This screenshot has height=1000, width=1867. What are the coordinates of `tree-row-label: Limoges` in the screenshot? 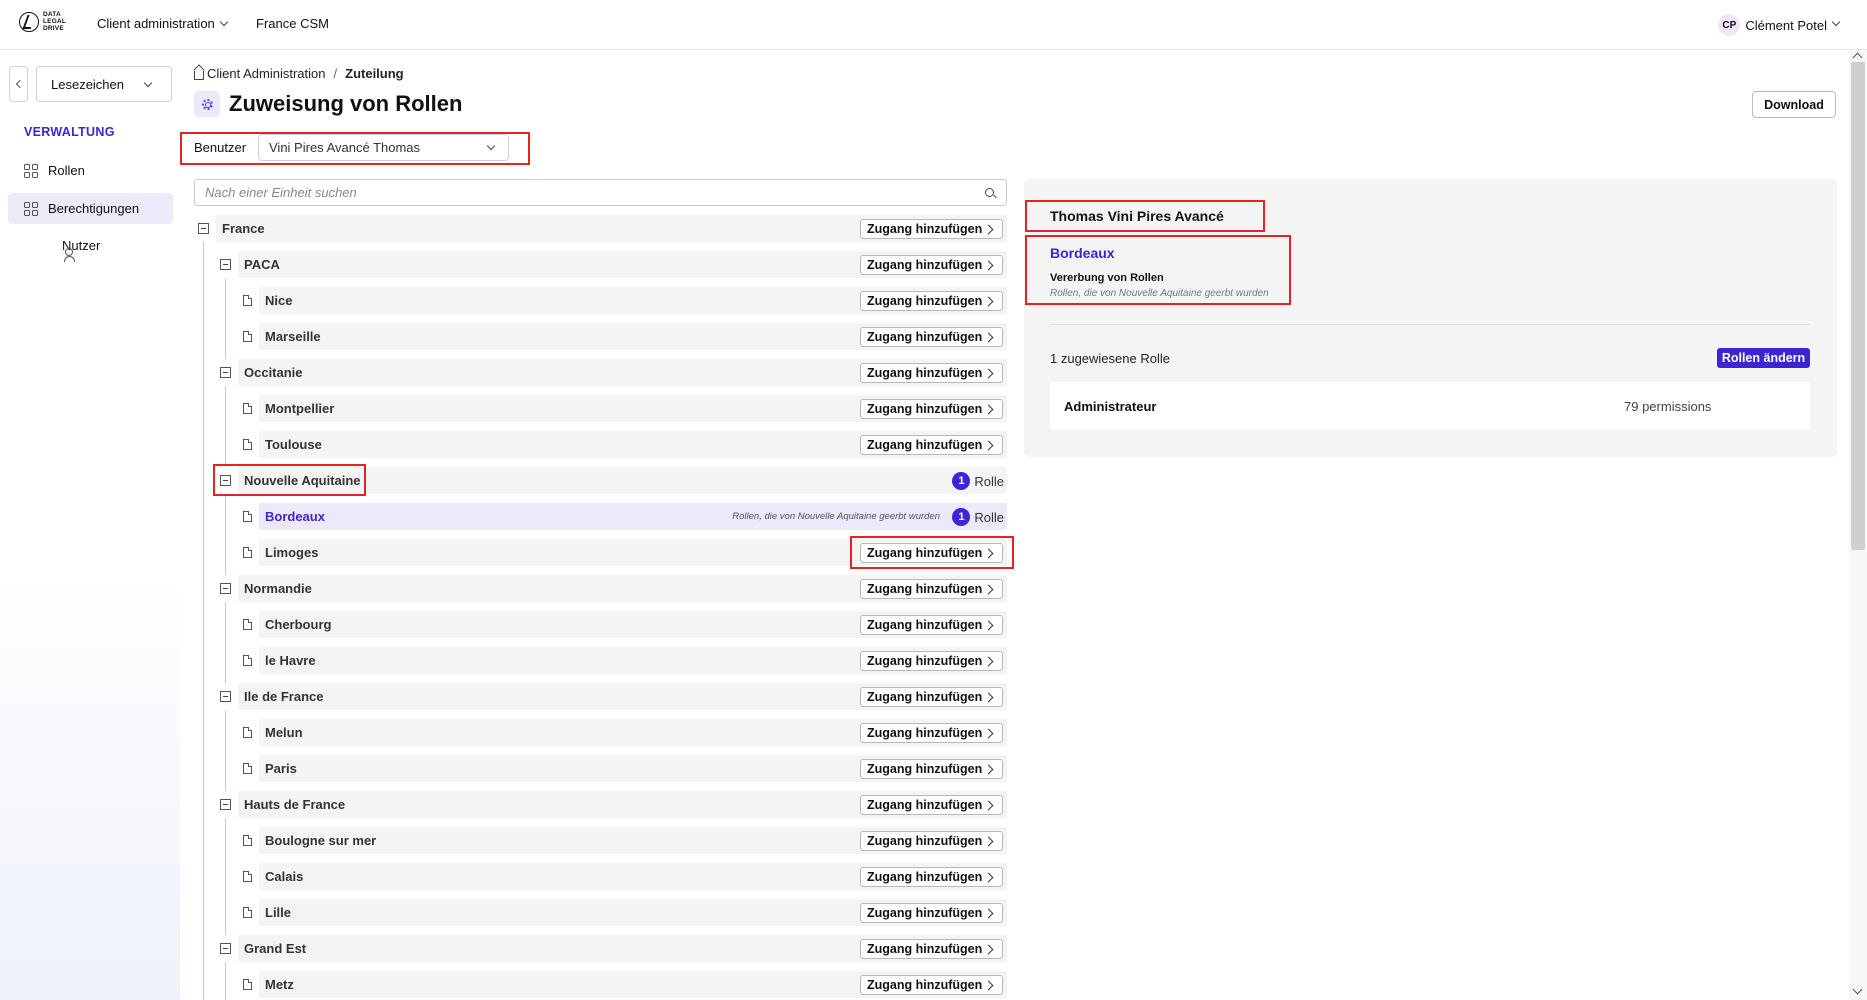 It's located at (292, 552).